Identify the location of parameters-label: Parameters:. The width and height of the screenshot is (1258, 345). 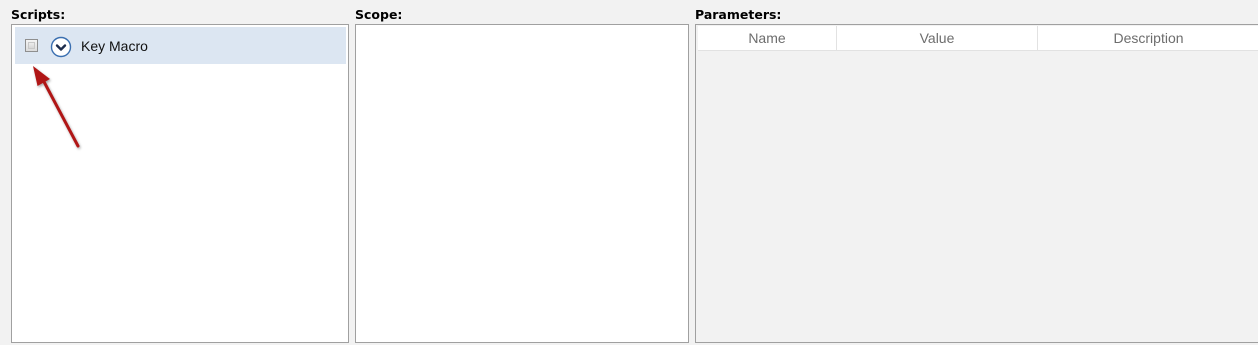
(738, 14).